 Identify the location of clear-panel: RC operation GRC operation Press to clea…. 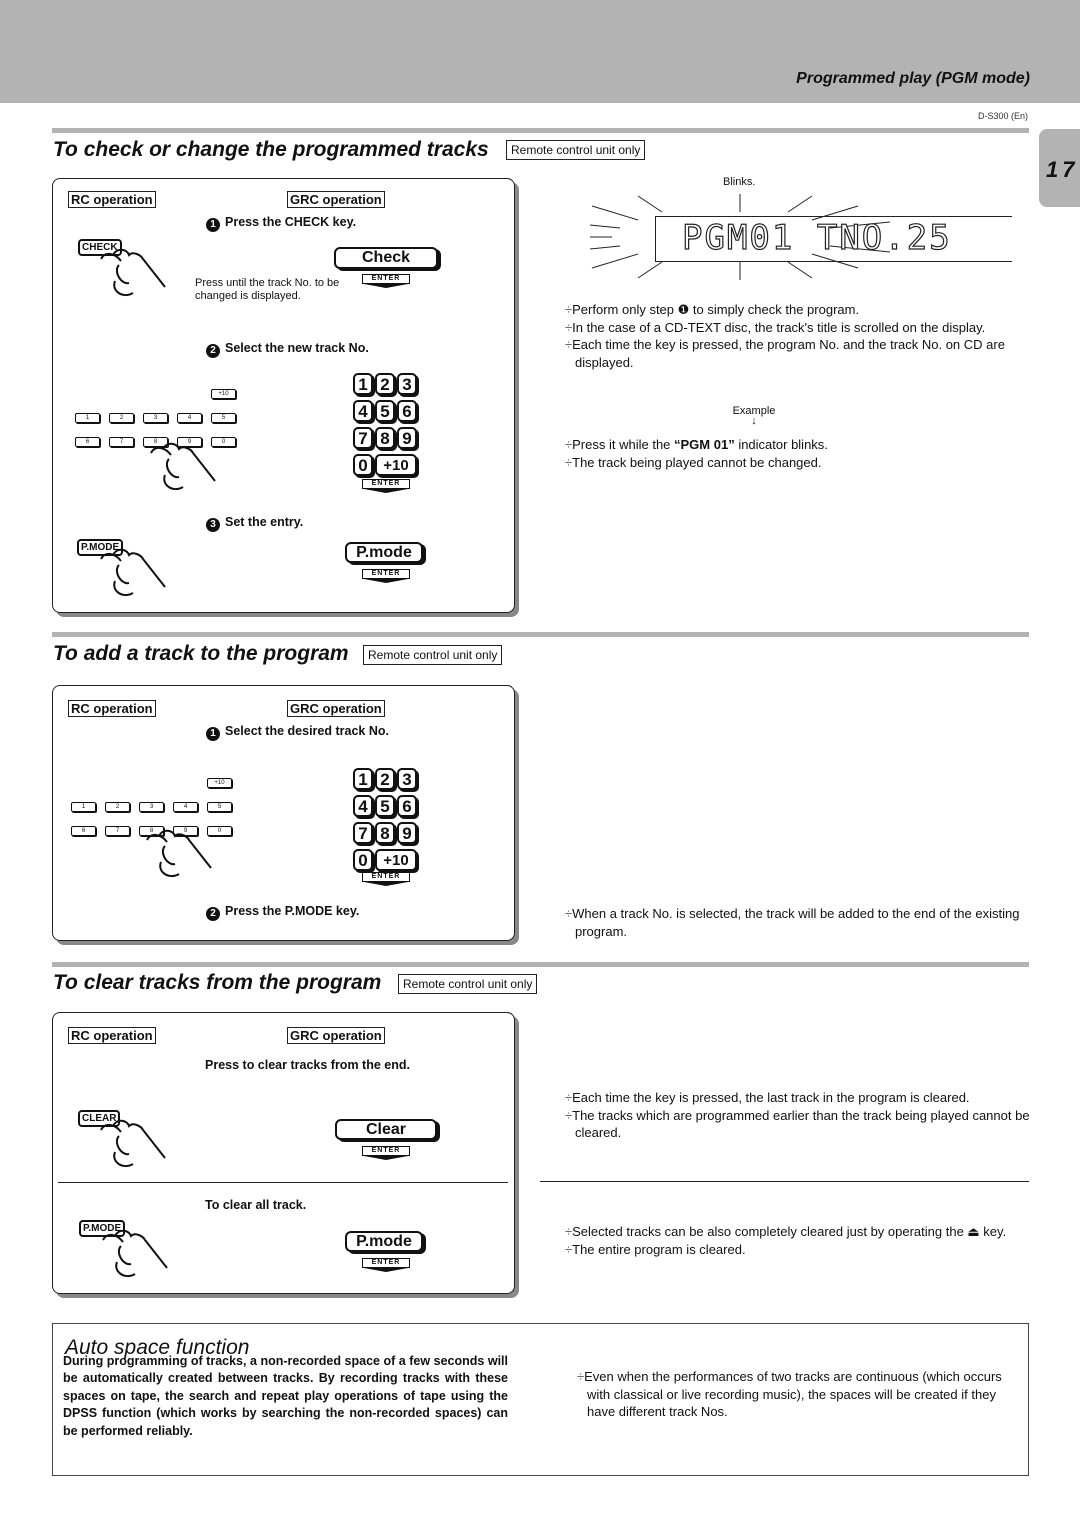
(283, 1153).